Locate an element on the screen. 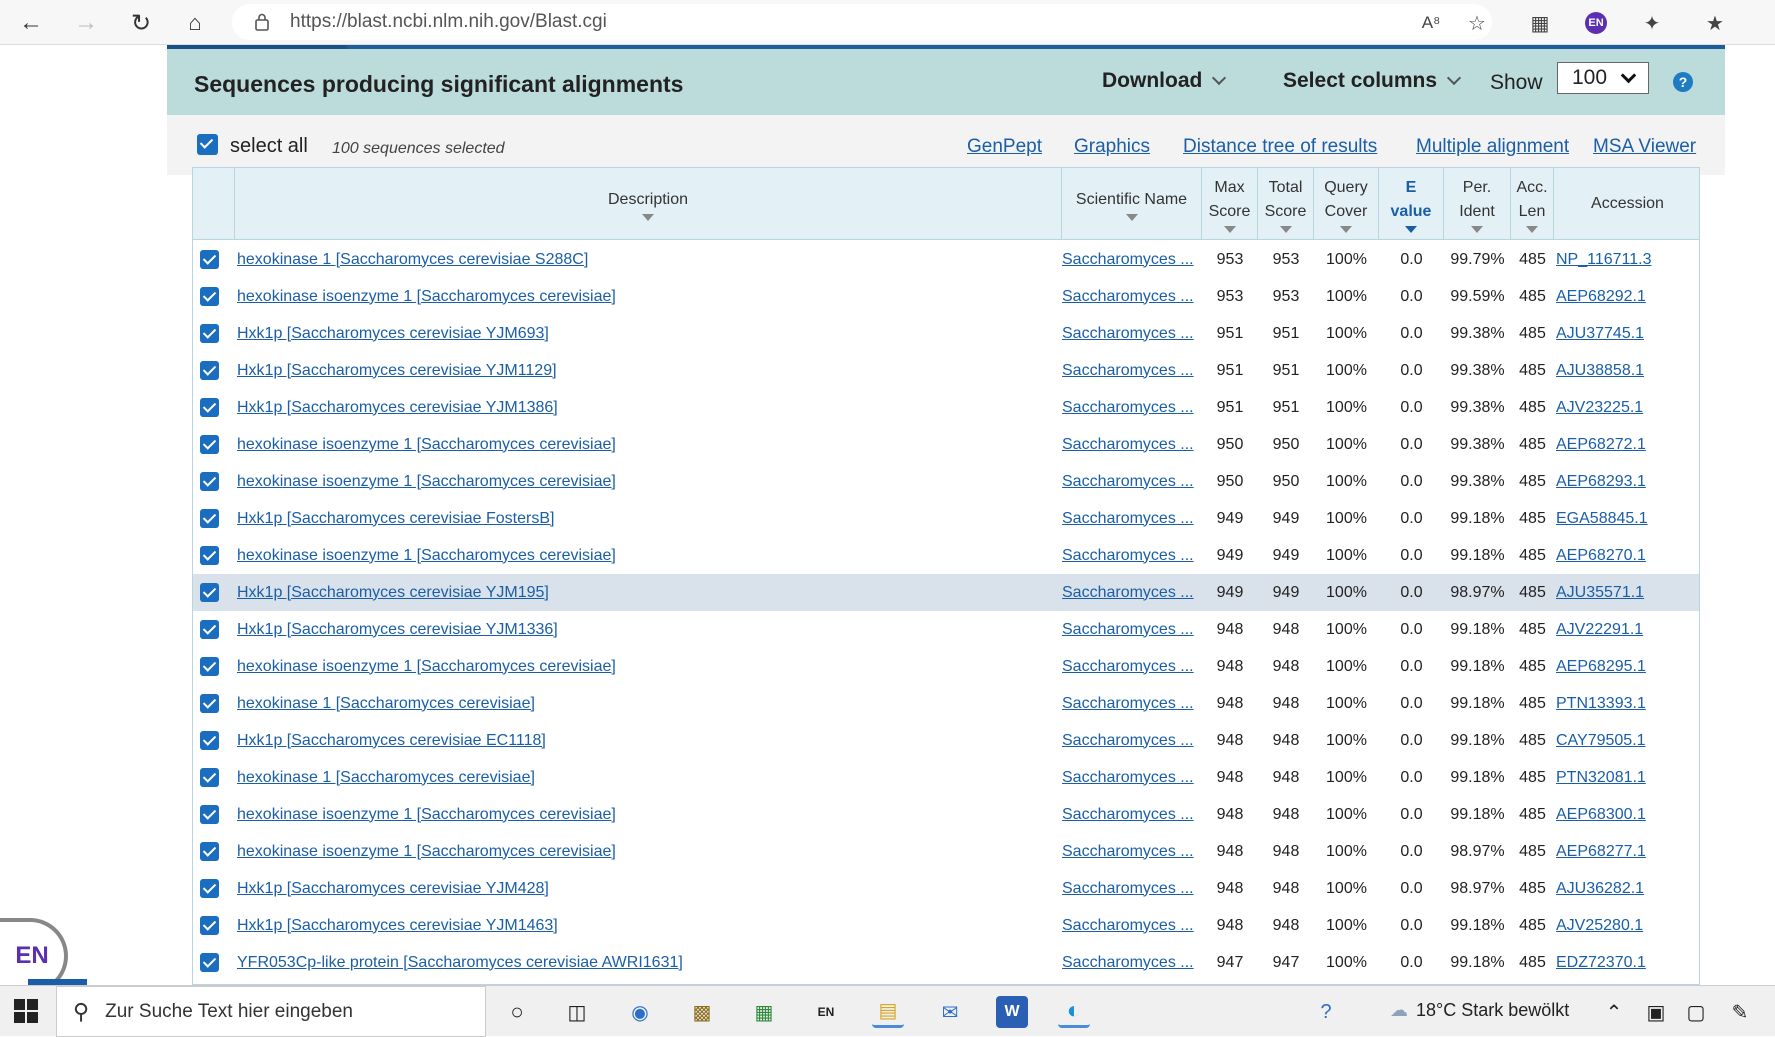 The width and height of the screenshot is (1775, 1037). row-accession-link: AJU36282.1 is located at coordinates (1600, 889).